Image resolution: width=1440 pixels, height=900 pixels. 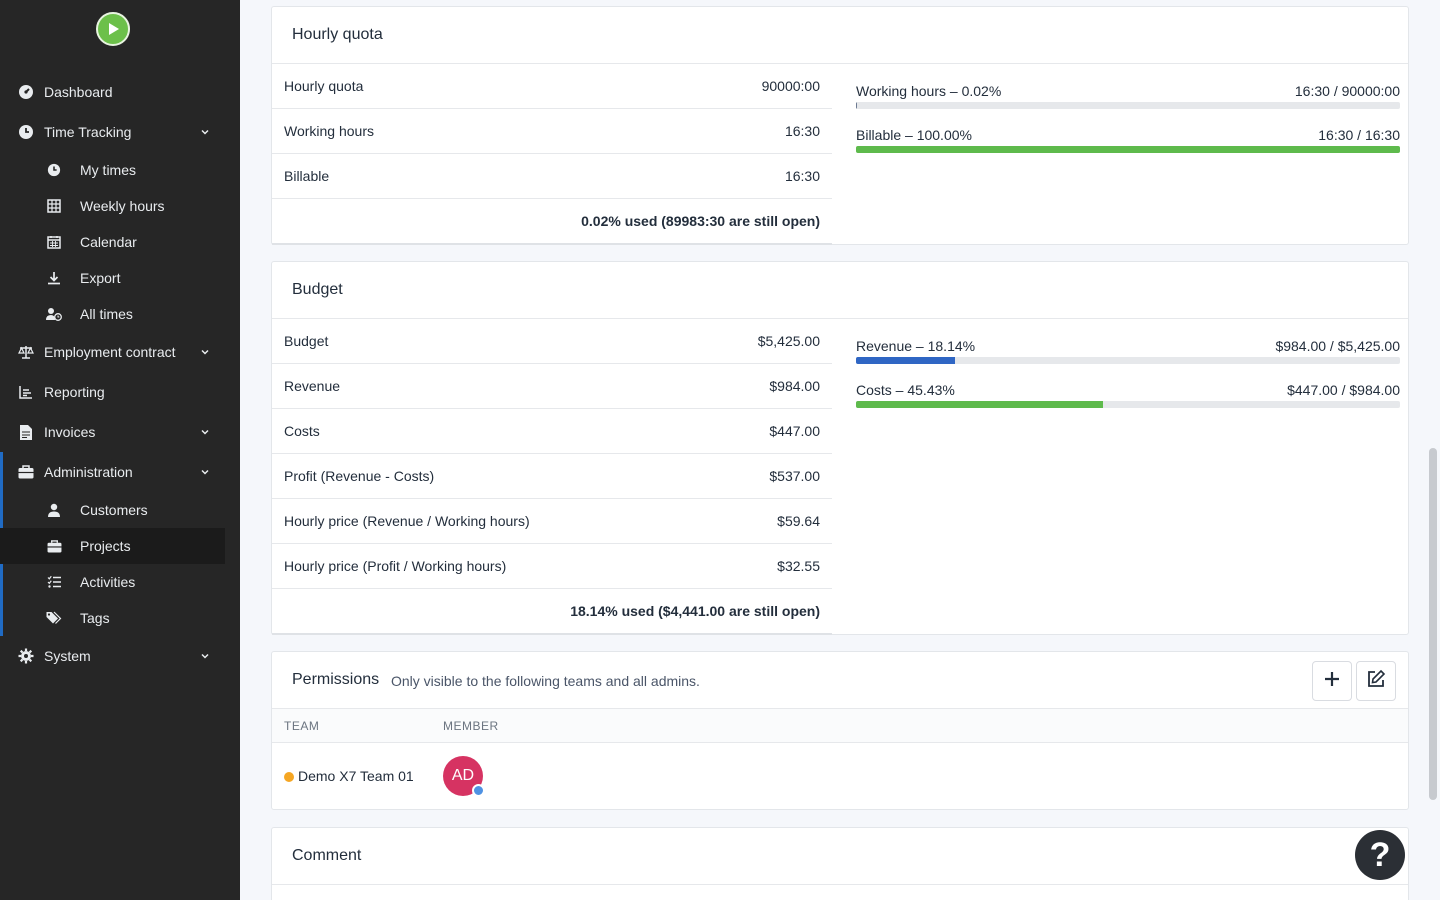 I want to click on table-row: Revenue $984.00, so click(x=552, y=386).